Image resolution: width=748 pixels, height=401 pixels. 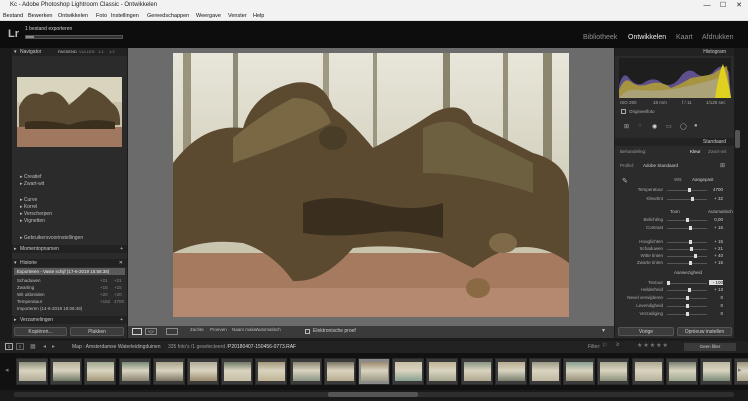 I want to click on flag-filter-icon: ⚐, so click(x=604, y=345).